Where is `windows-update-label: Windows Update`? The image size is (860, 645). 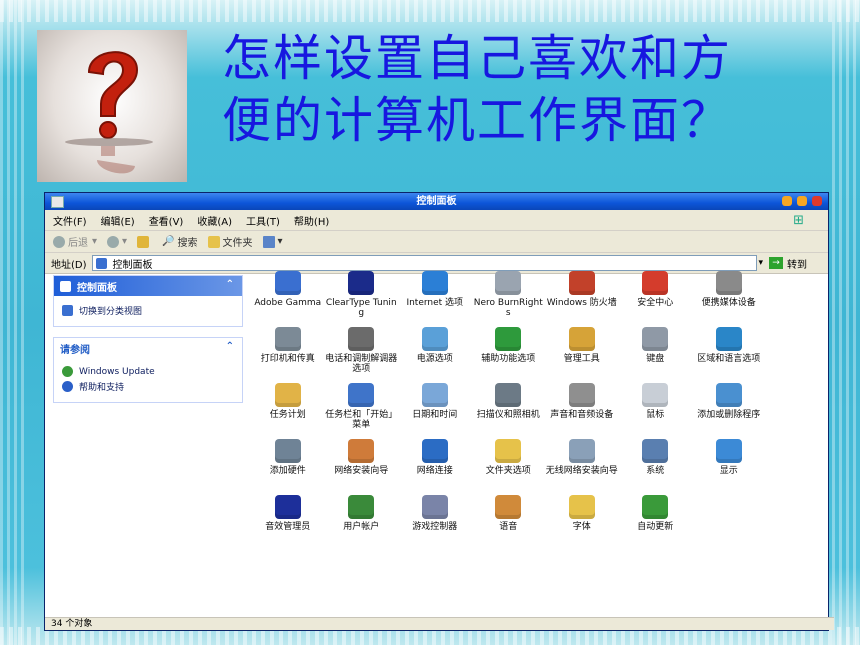
windows-update-label: Windows Update is located at coordinates (117, 371).